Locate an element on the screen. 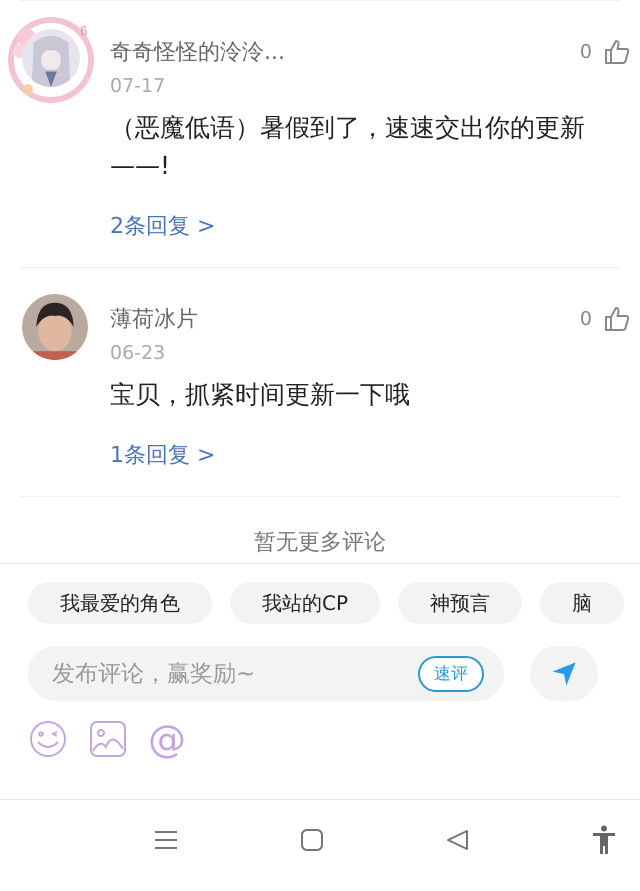 Image resolution: width=640 pixels, height=891 pixels. menu-icon is located at coordinates (166, 840).